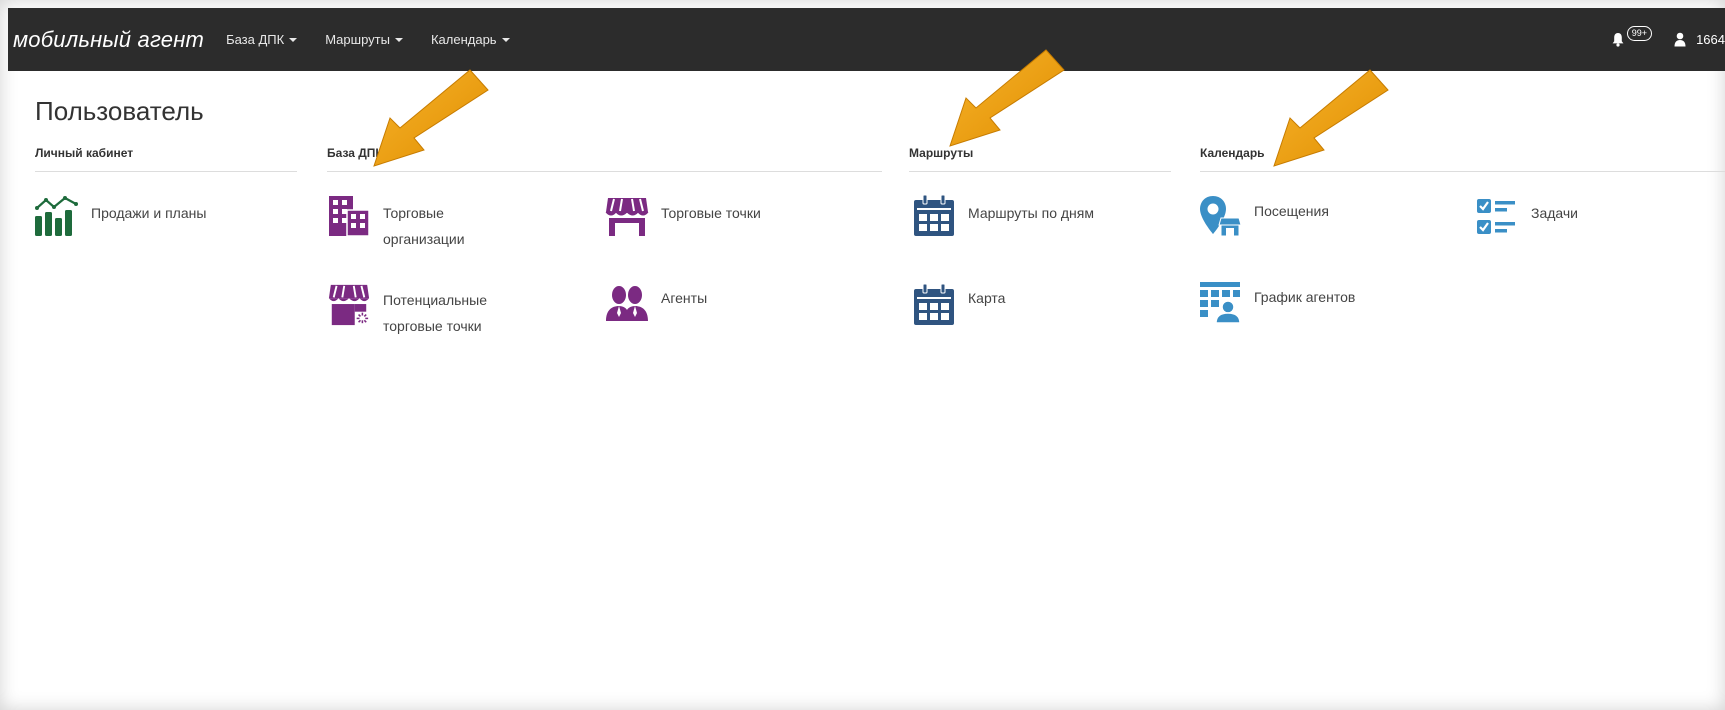 The width and height of the screenshot is (1725, 710). Describe the element at coordinates (1710, 39) in the screenshot. I see `user-name: 1664` at that location.